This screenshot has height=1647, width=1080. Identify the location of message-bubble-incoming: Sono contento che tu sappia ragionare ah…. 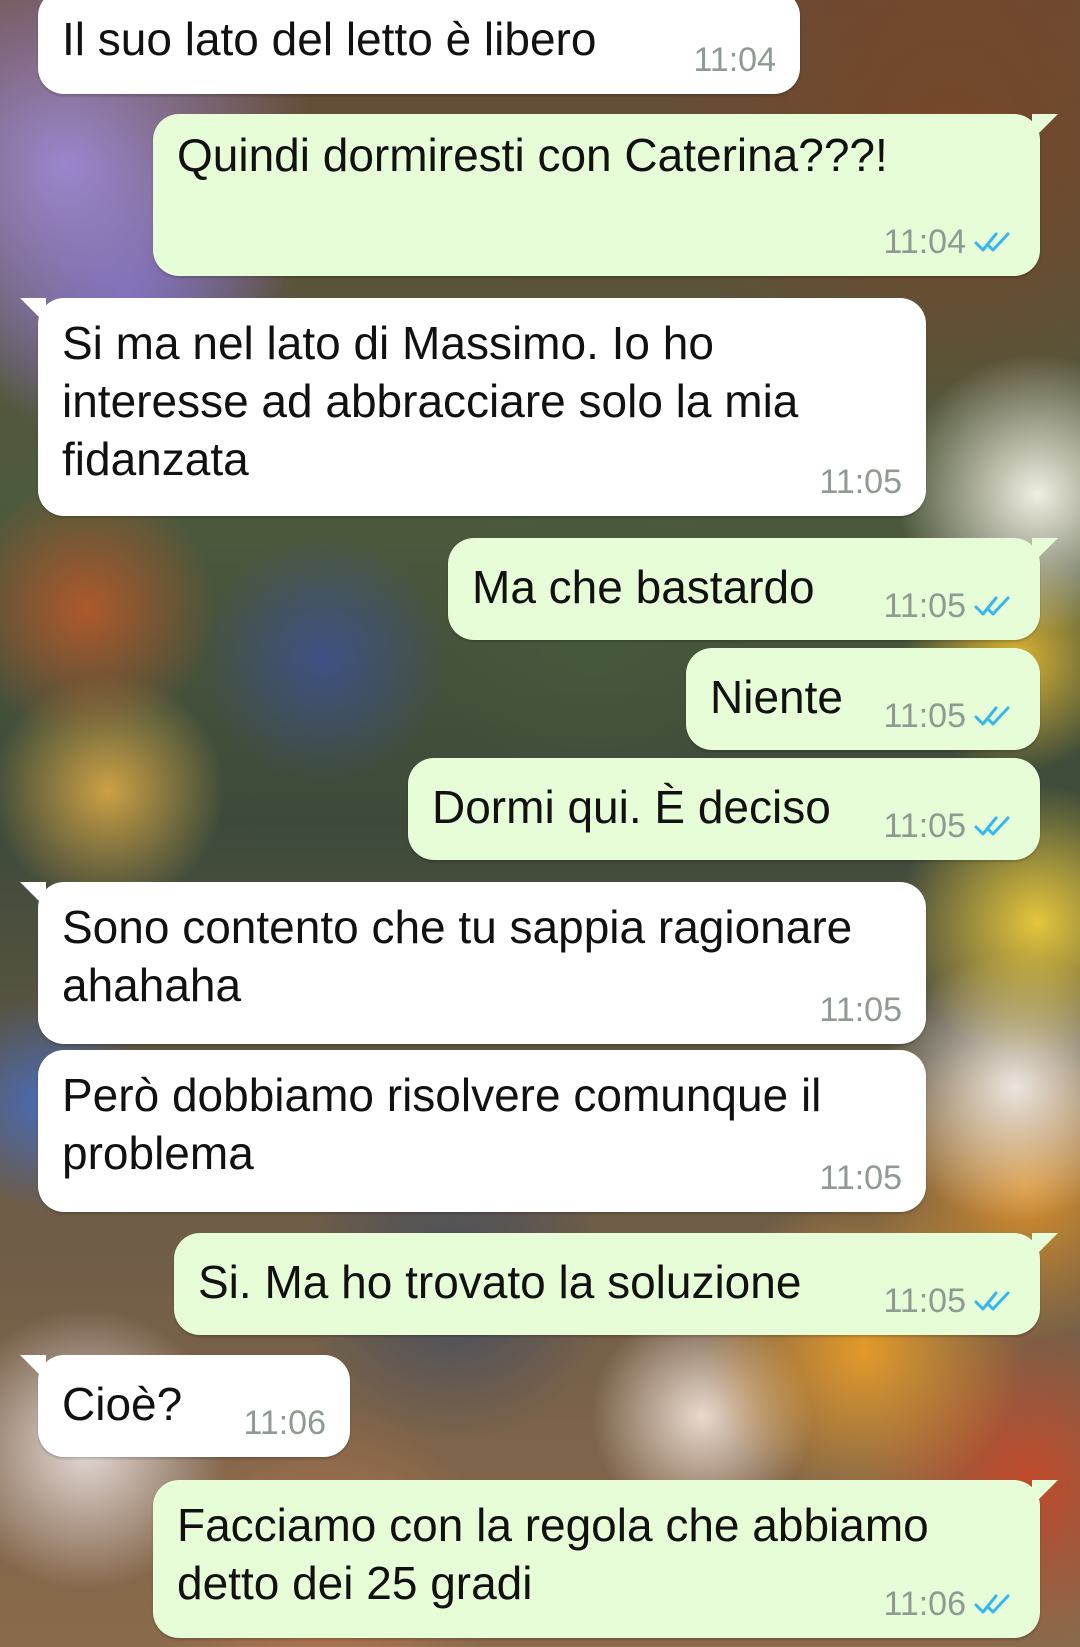
(473, 963).